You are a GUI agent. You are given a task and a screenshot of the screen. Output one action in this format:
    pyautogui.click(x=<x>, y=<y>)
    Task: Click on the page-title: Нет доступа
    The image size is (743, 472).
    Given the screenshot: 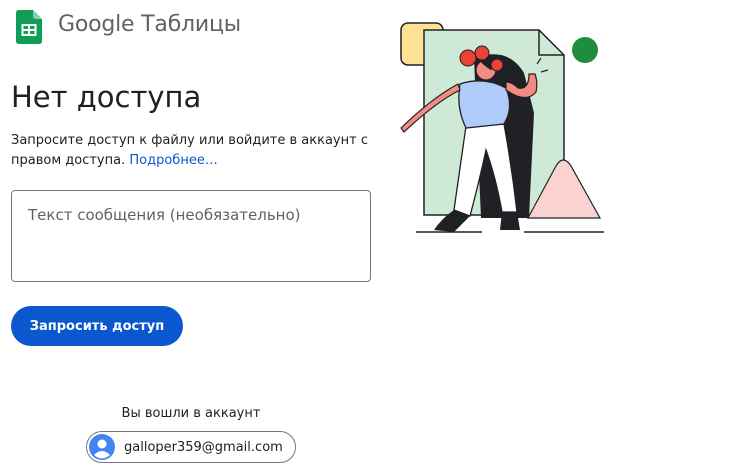 What is the action you would take?
    pyautogui.click(x=106, y=97)
    